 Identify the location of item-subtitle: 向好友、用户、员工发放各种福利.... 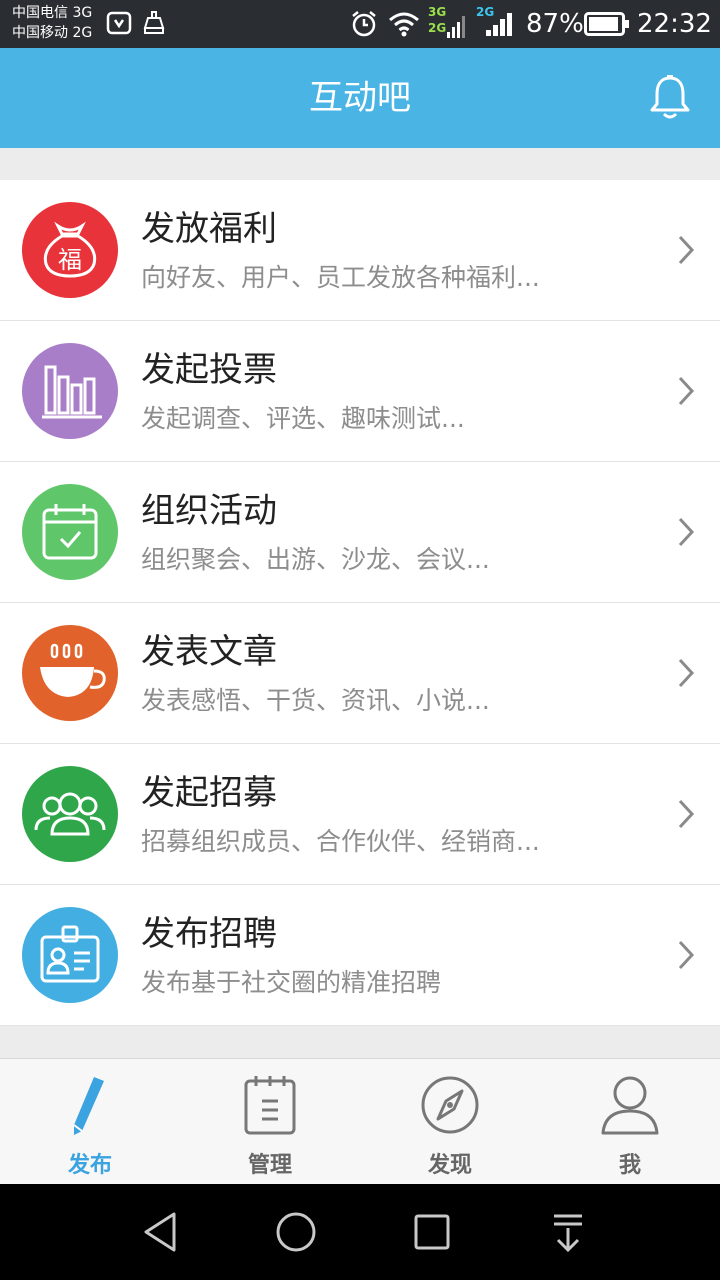
(340, 277).